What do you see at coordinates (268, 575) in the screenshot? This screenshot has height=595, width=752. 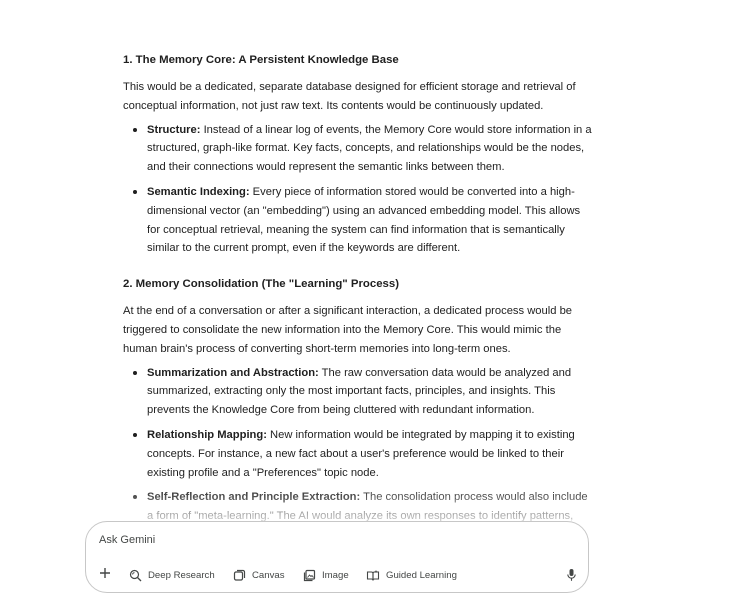 I see `canvas-label: Canvas` at bounding box center [268, 575].